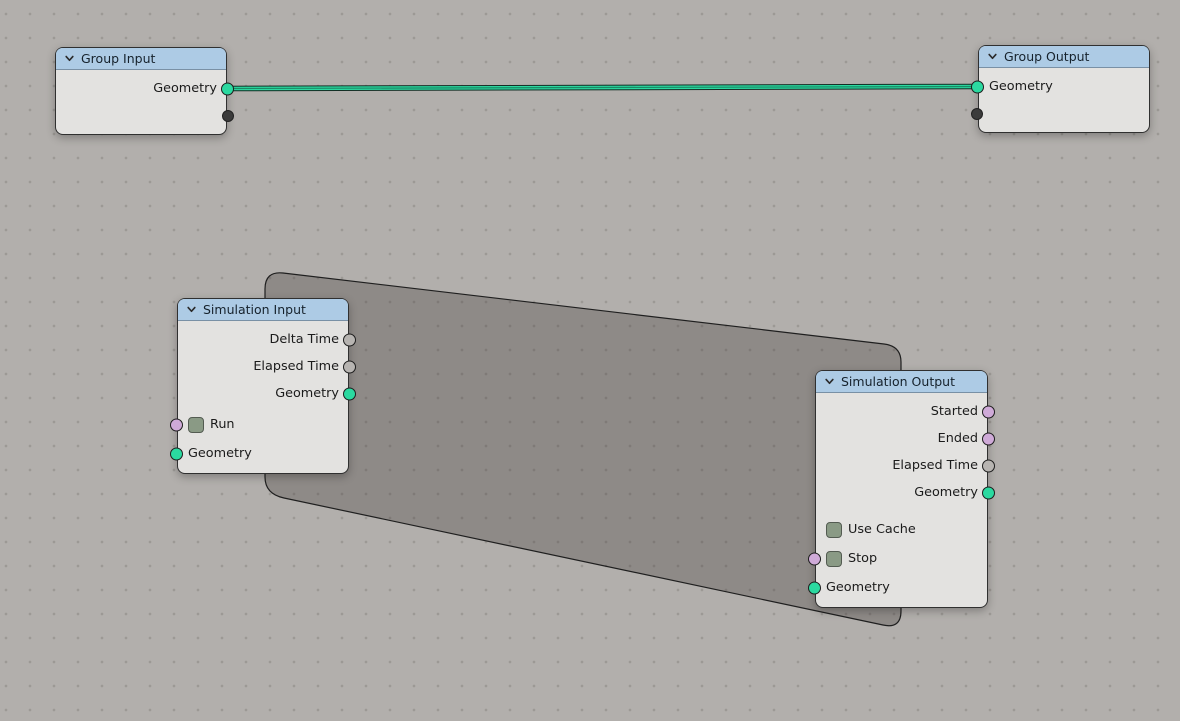 The image size is (1180, 721). What do you see at coordinates (118, 58) in the screenshot?
I see `node-title: Group Input` at bounding box center [118, 58].